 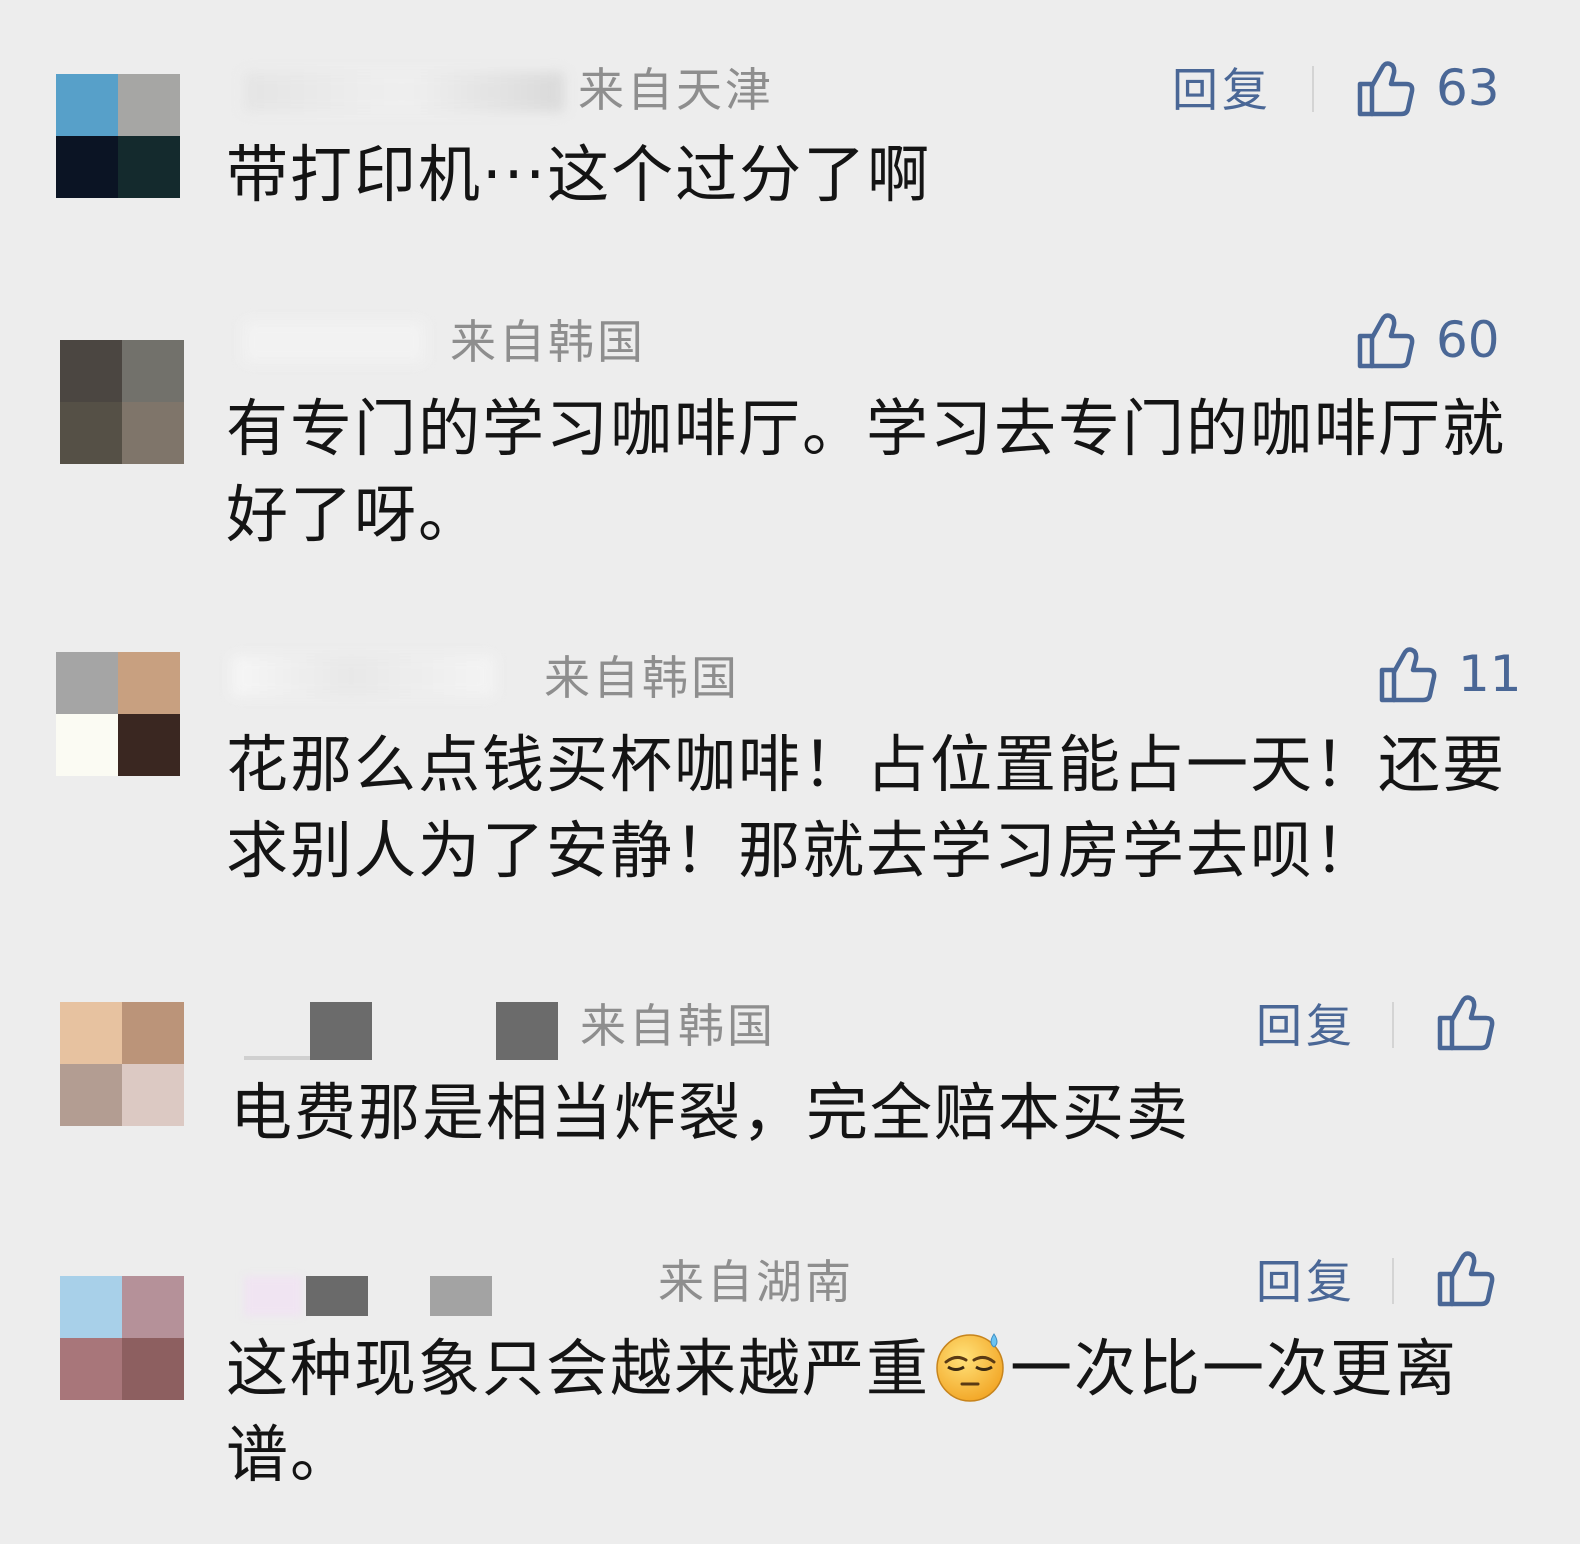 What do you see at coordinates (866, 471) in the screenshot?
I see `comment-text: 有专门的学习咖啡厅。学习去专门的咖啡厅就好了呀。` at bounding box center [866, 471].